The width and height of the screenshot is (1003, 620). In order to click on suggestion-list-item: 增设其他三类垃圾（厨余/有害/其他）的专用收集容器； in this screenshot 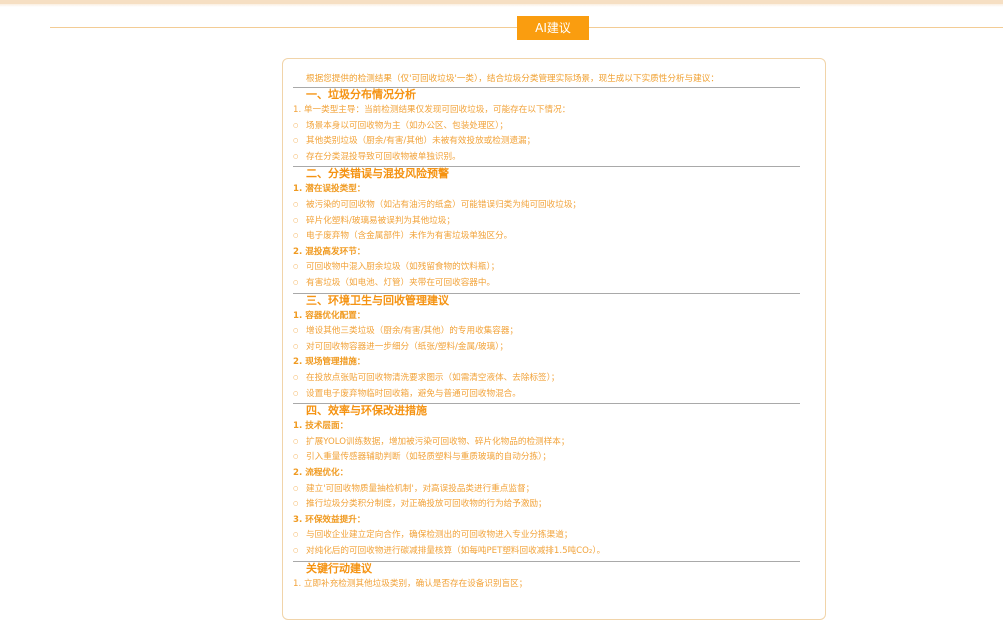, I will do `click(405, 331)`.